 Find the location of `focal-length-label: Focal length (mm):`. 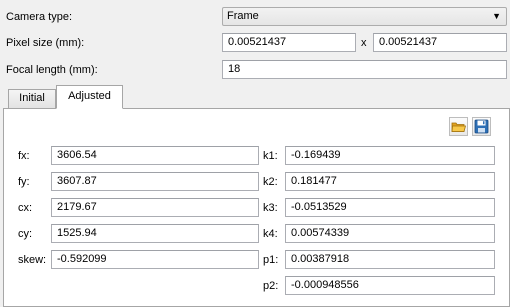

focal-length-label: Focal length (mm): is located at coordinates (52, 70).